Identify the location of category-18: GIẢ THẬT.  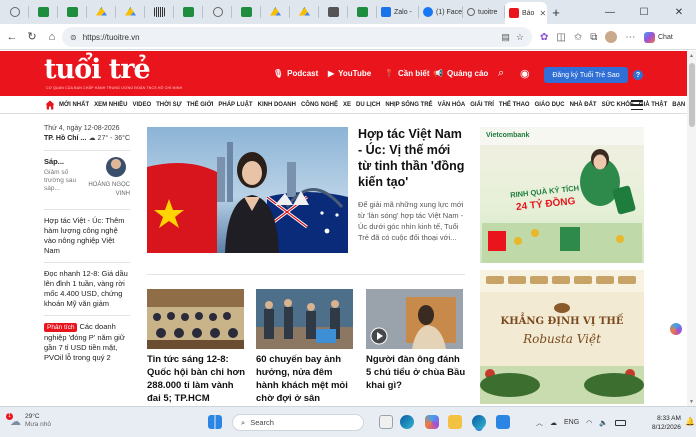
(653, 105).